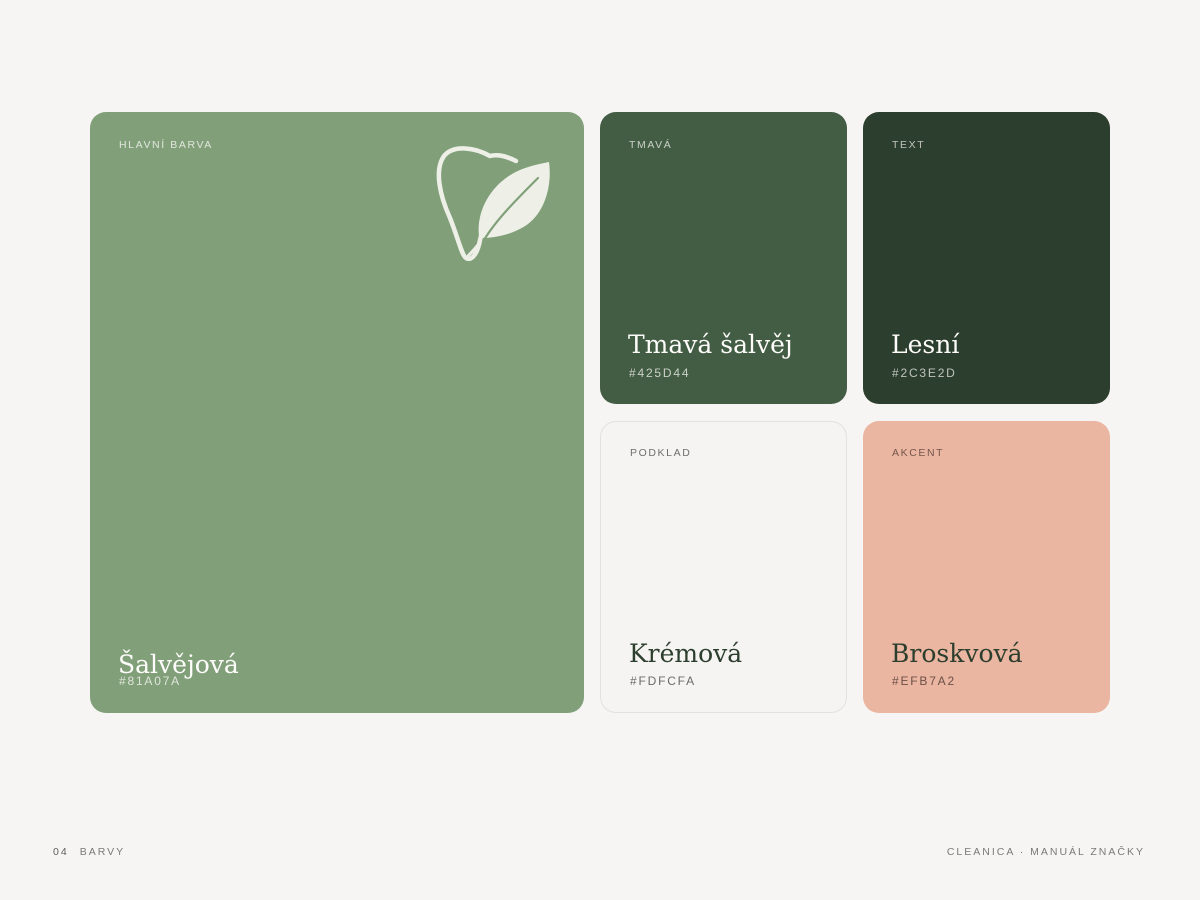 The height and width of the screenshot is (900, 1200). I want to click on color-card-accent: AKCENT Broskvová #EFB7A2, so click(986, 567).